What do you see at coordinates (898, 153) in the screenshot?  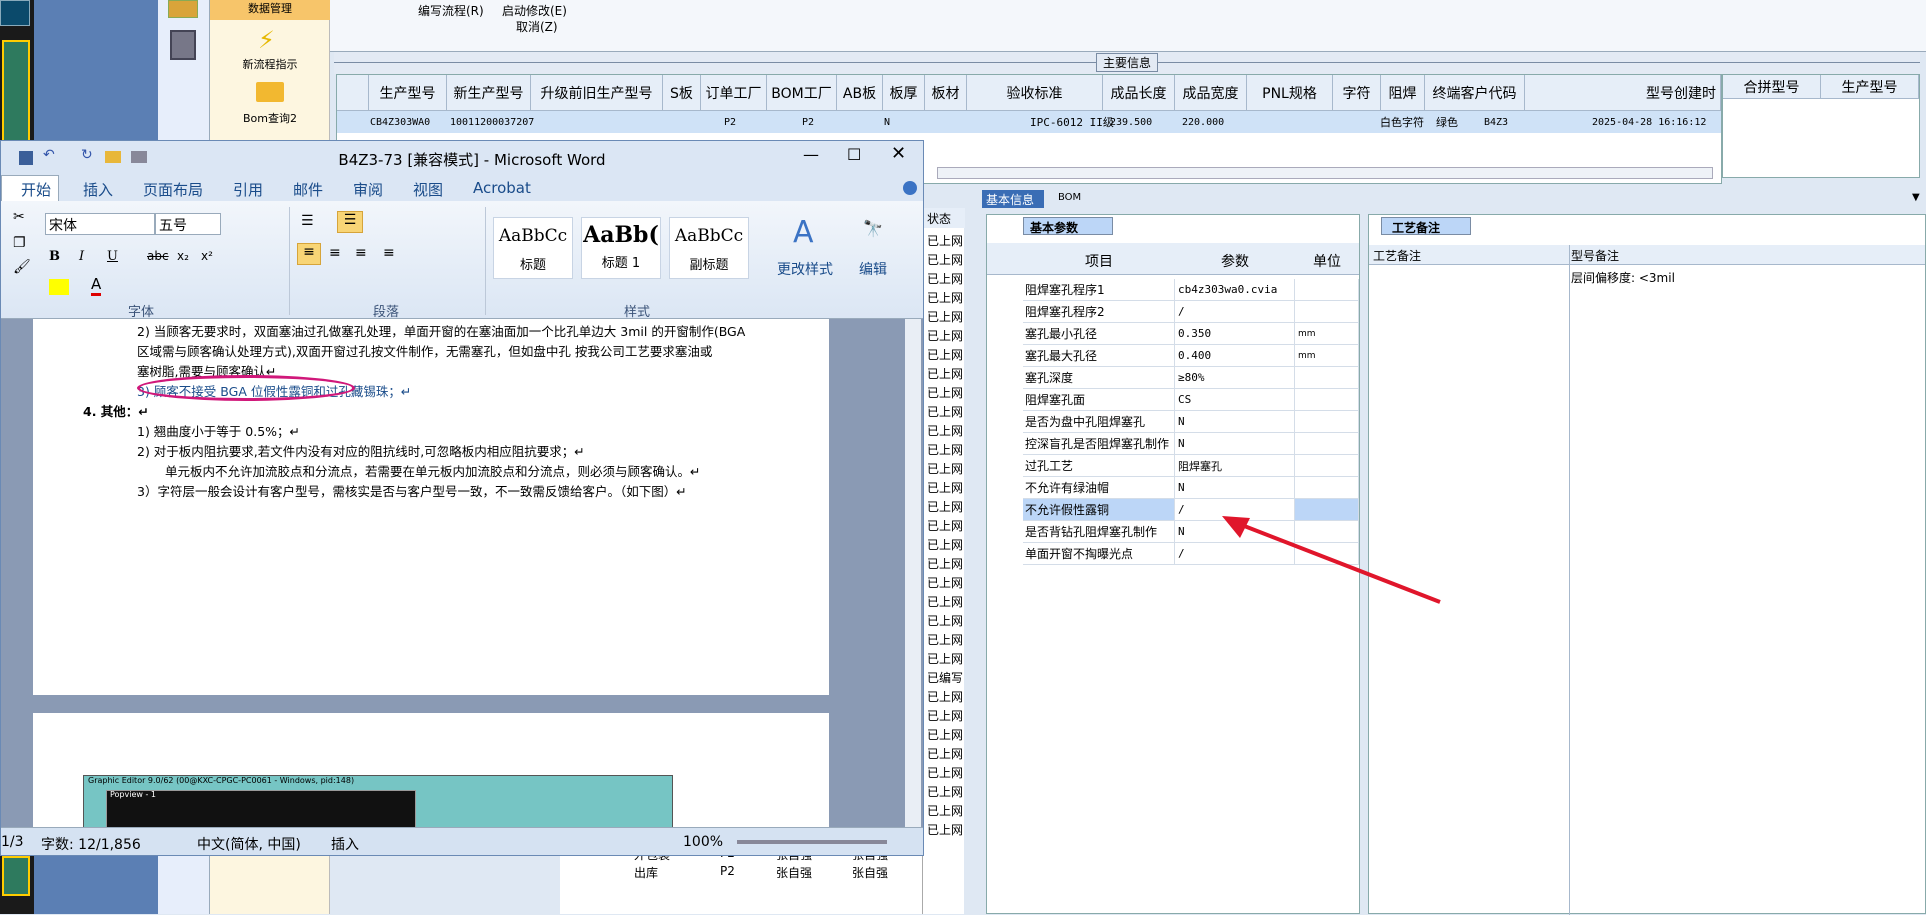 I see `close-icon: ✕` at bounding box center [898, 153].